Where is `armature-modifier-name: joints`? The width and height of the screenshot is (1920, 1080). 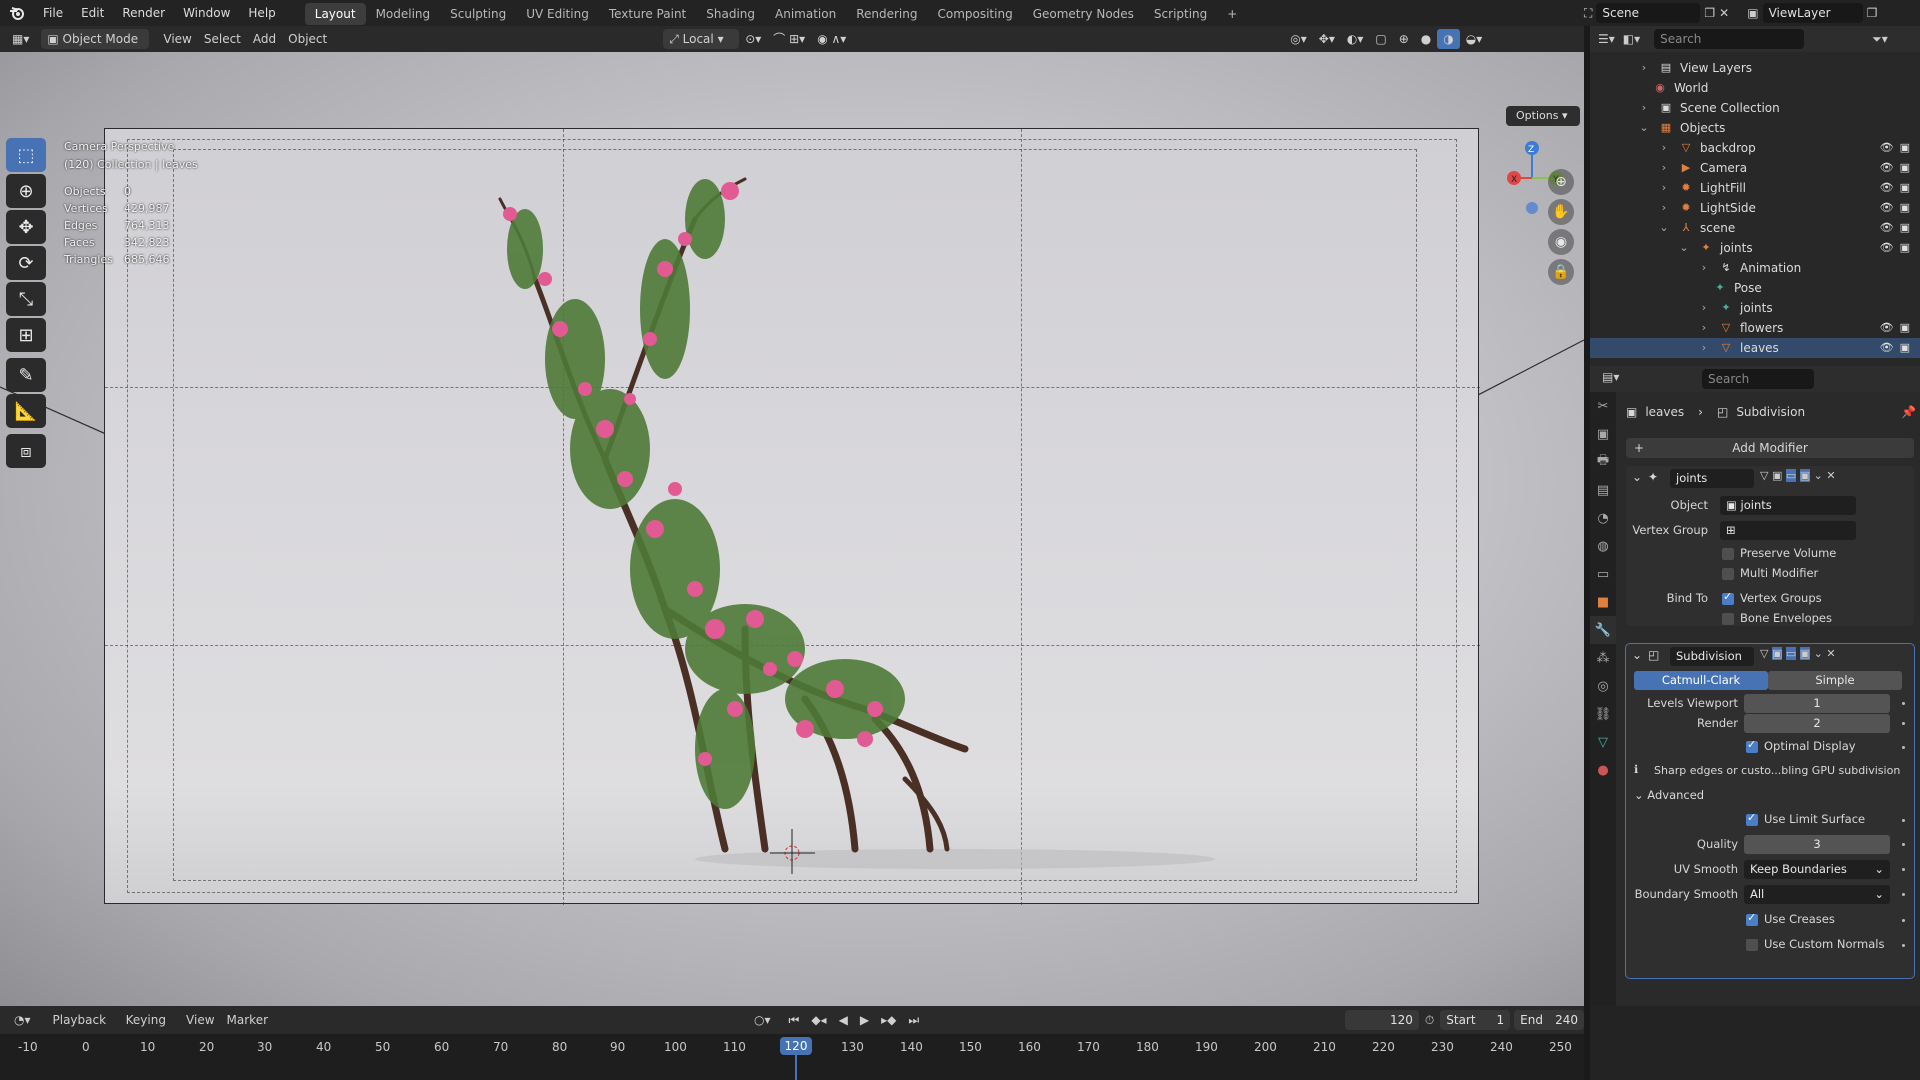 armature-modifier-name: joints is located at coordinates (1712, 478).